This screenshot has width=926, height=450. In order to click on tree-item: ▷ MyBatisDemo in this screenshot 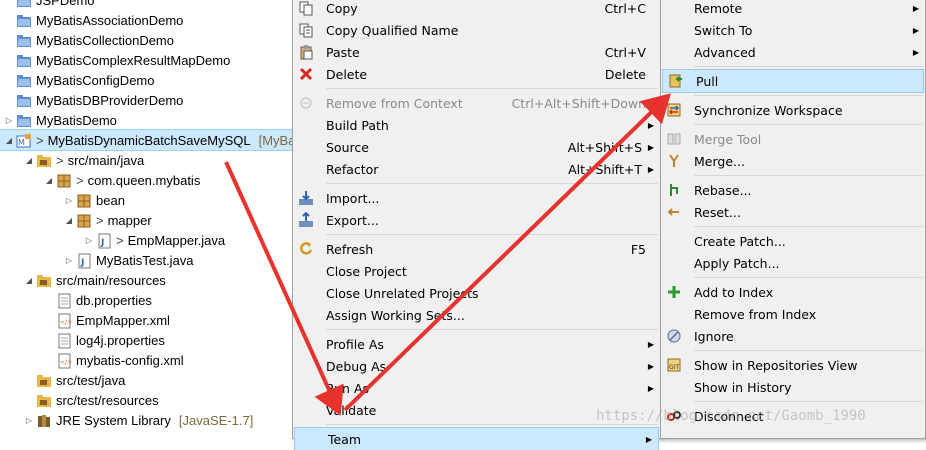, I will do `click(146, 120)`.